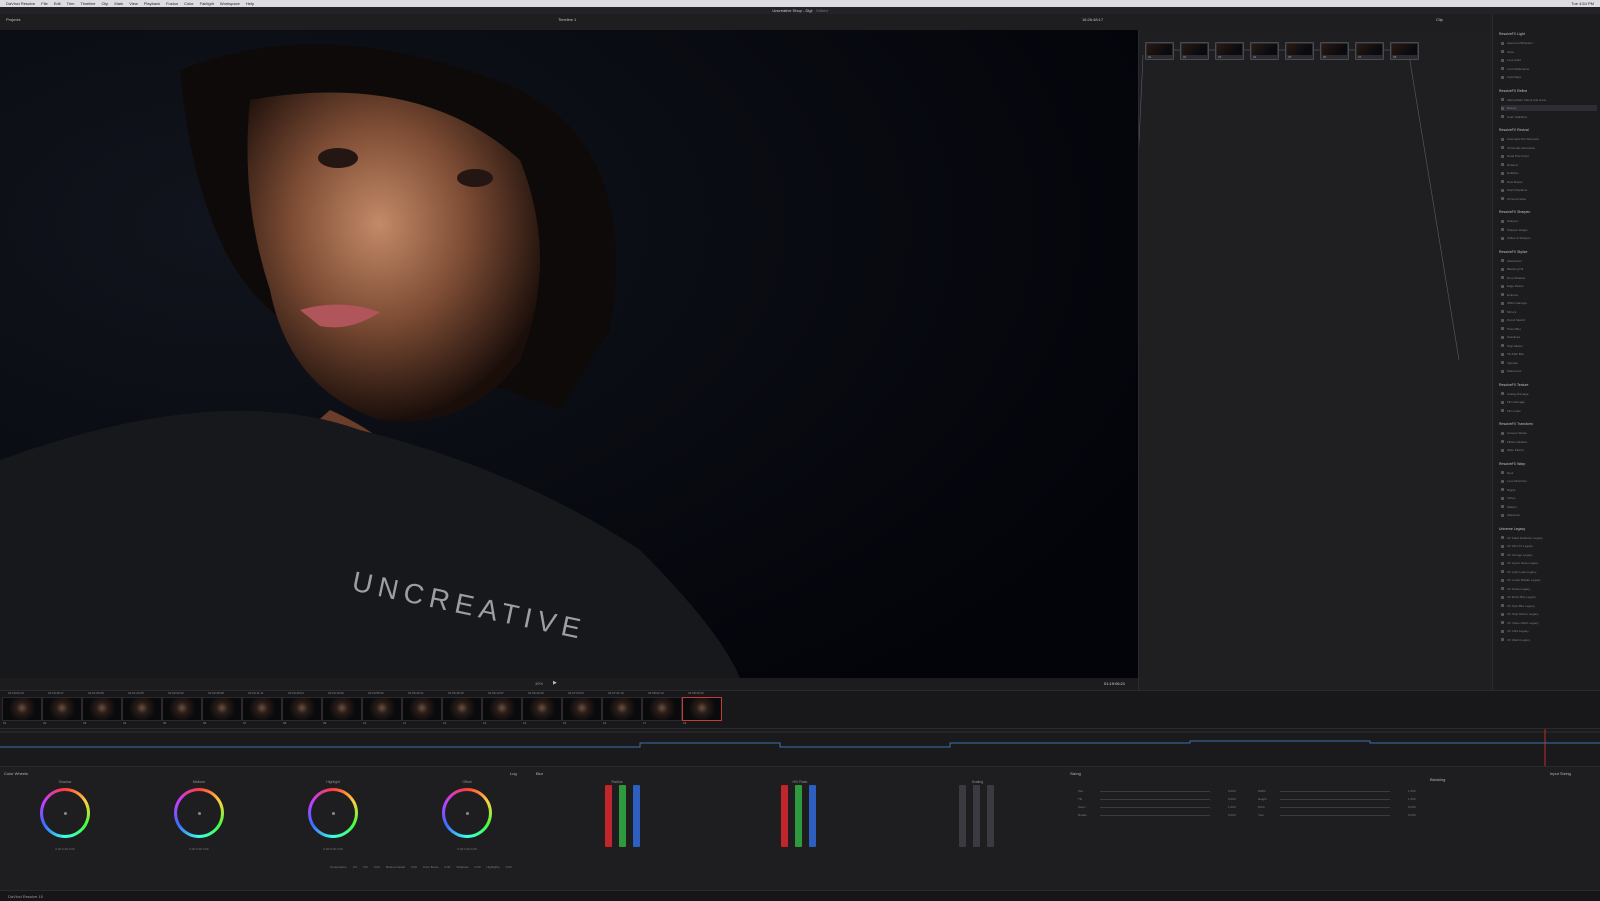 Image resolution: width=1600 pixels, height=901 pixels. Describe the element at coordinates (1514, 303) in the screenshot. I see `library-item: JPEG Damage` at that location.